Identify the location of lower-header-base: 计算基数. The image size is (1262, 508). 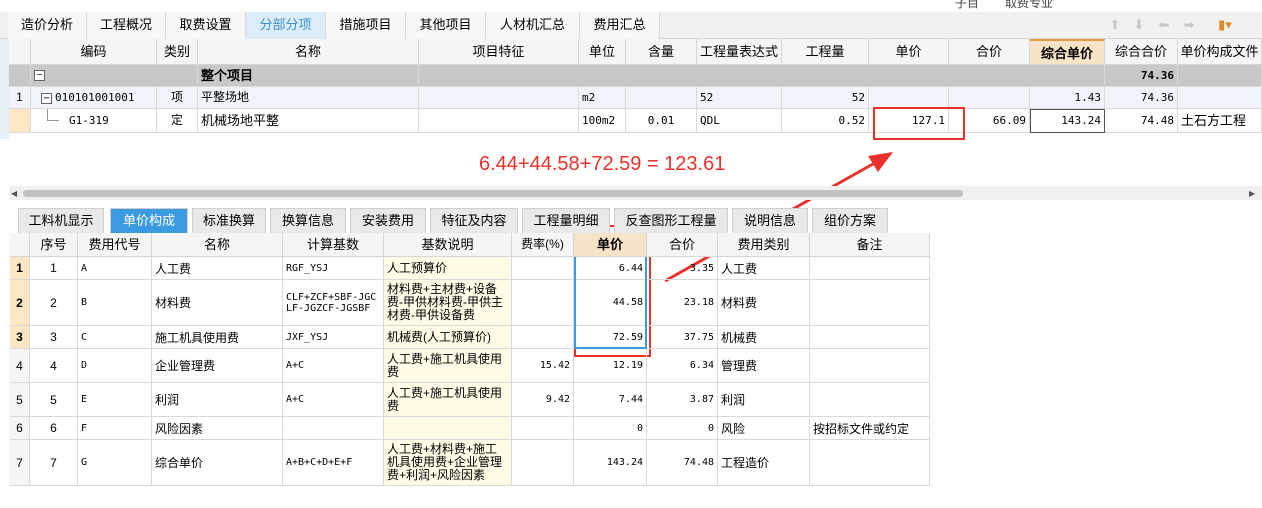
(333, 245).